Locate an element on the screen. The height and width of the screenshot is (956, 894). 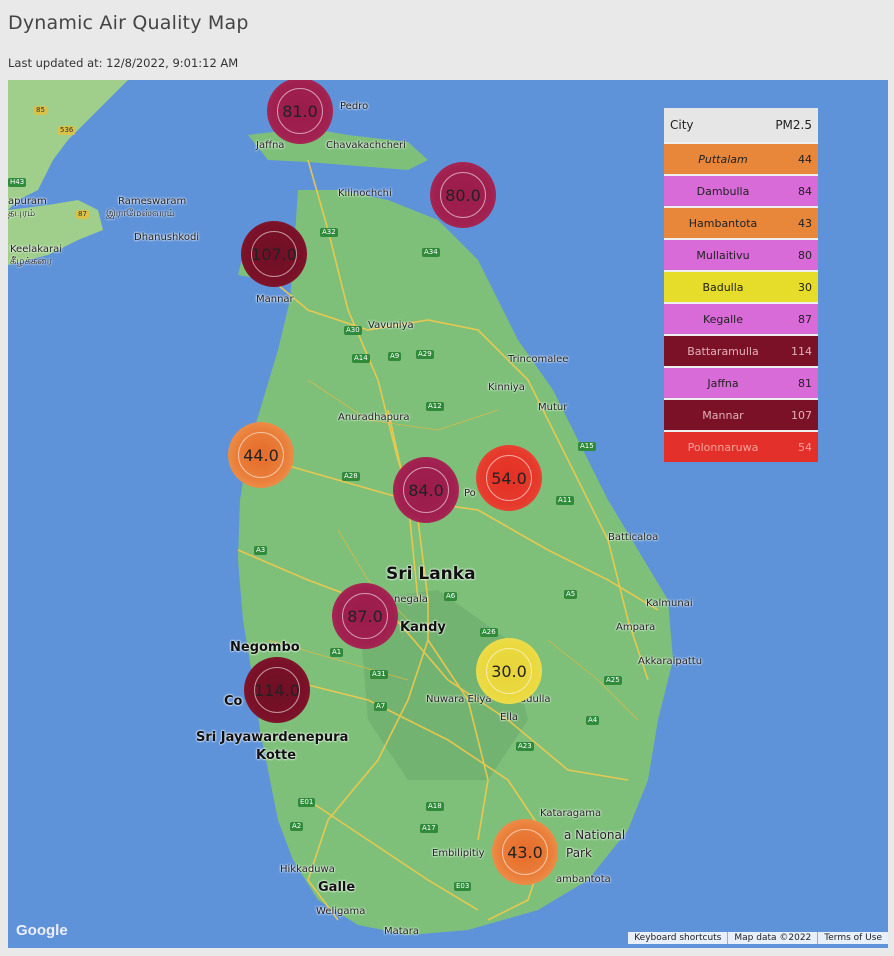
aq-marker-jaffna: 81.0 is located at coordinates (300, 112).